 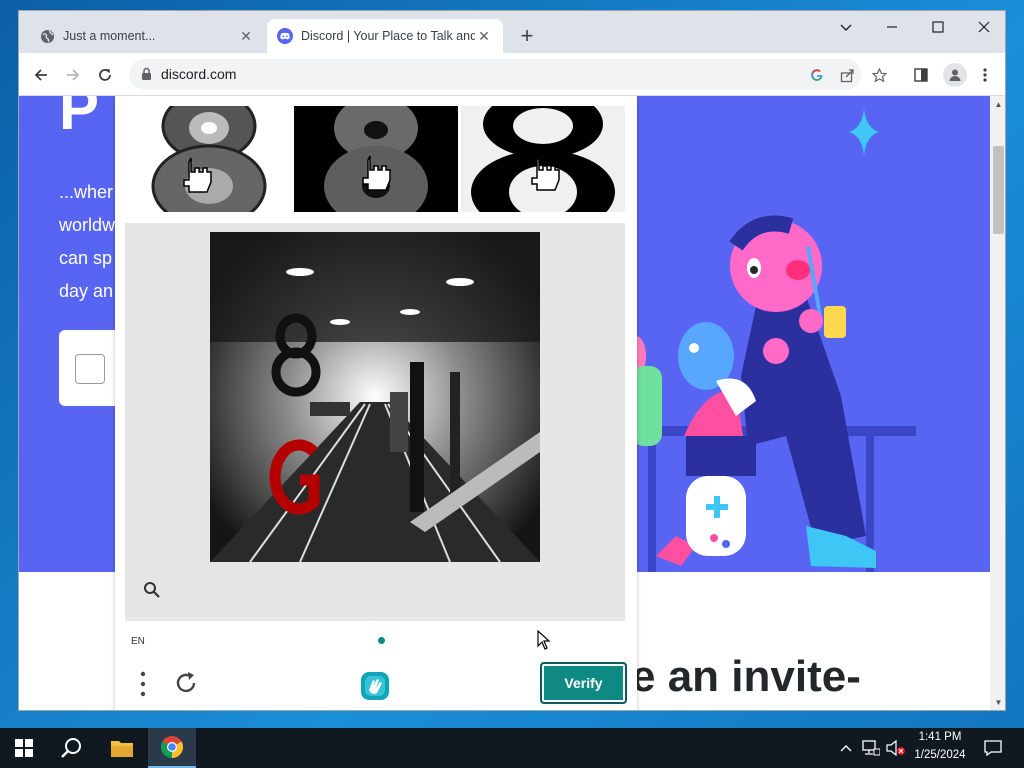 I want to click on hcaptcha-checkbox, so click(x=90, y=369).